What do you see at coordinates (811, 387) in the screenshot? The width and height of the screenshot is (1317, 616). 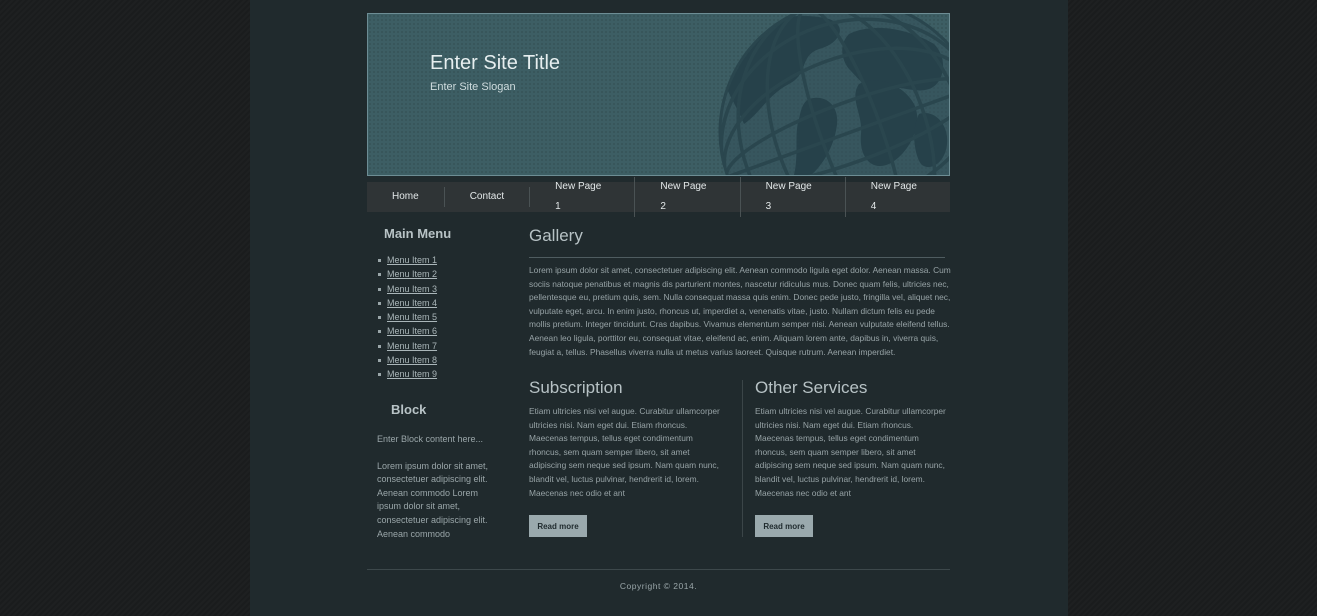 I see `other-services-title: Other Services` at bounding box center [811, 387].